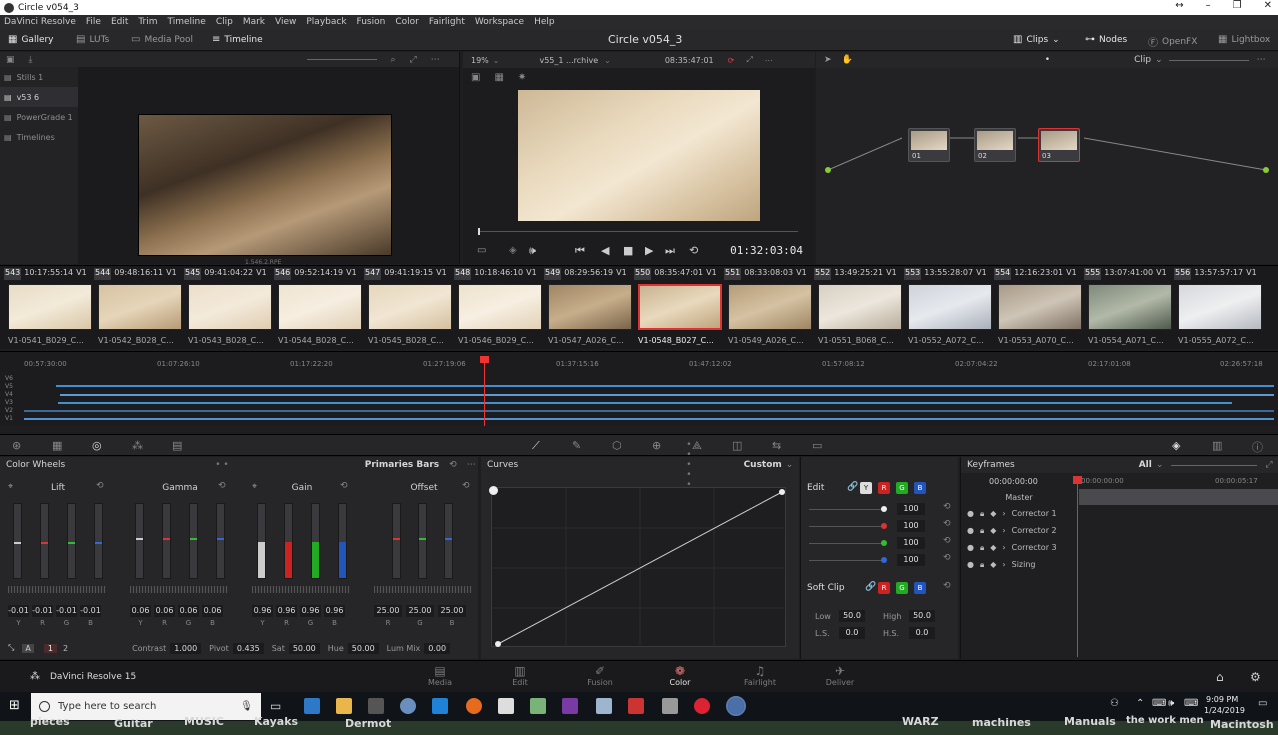 This screenshot has width=1278, height=735. Describe the element at coordinates (447, 22) in the screenshot. I see `menu-fairlight: Fairlight` at that location.